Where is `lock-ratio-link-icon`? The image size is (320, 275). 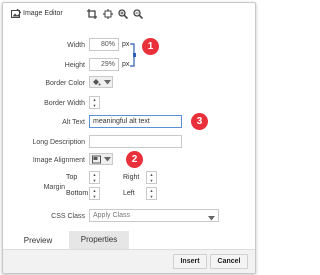 lock-ratio-link-icon is located at coordinates (134, 55).